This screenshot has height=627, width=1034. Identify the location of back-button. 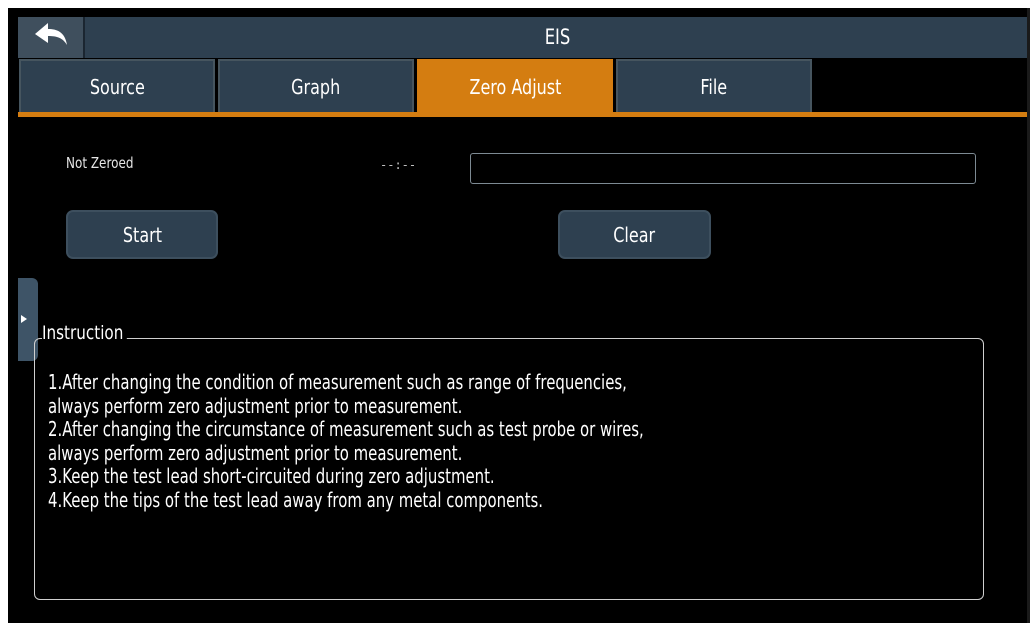
(51, 37).